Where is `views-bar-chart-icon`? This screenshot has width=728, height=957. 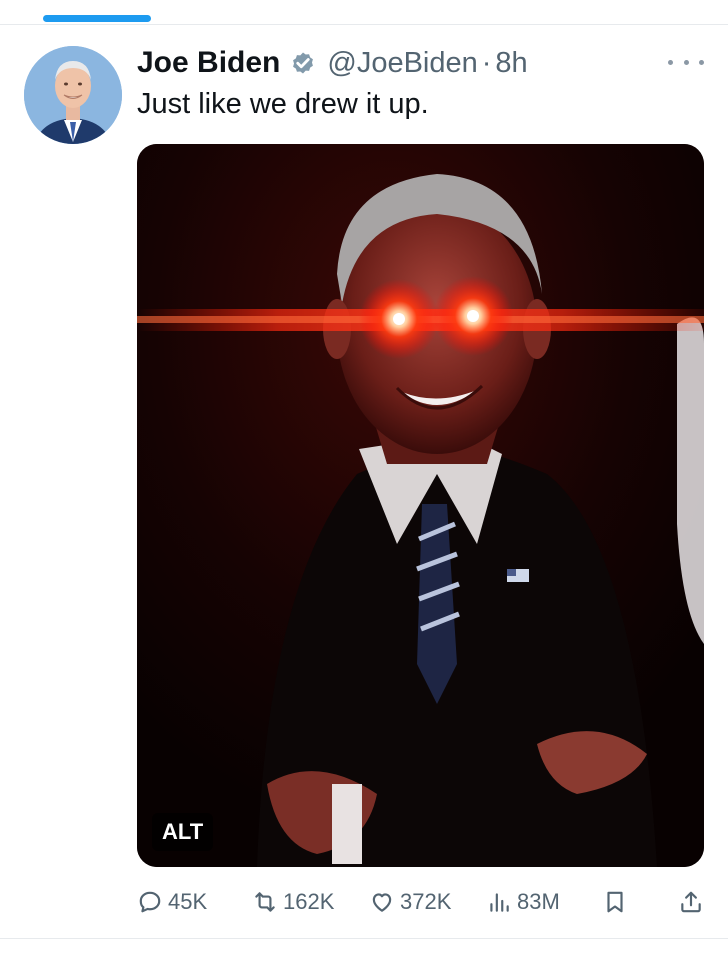 views-bar-chart-icon is located at coordinates (499, 902).